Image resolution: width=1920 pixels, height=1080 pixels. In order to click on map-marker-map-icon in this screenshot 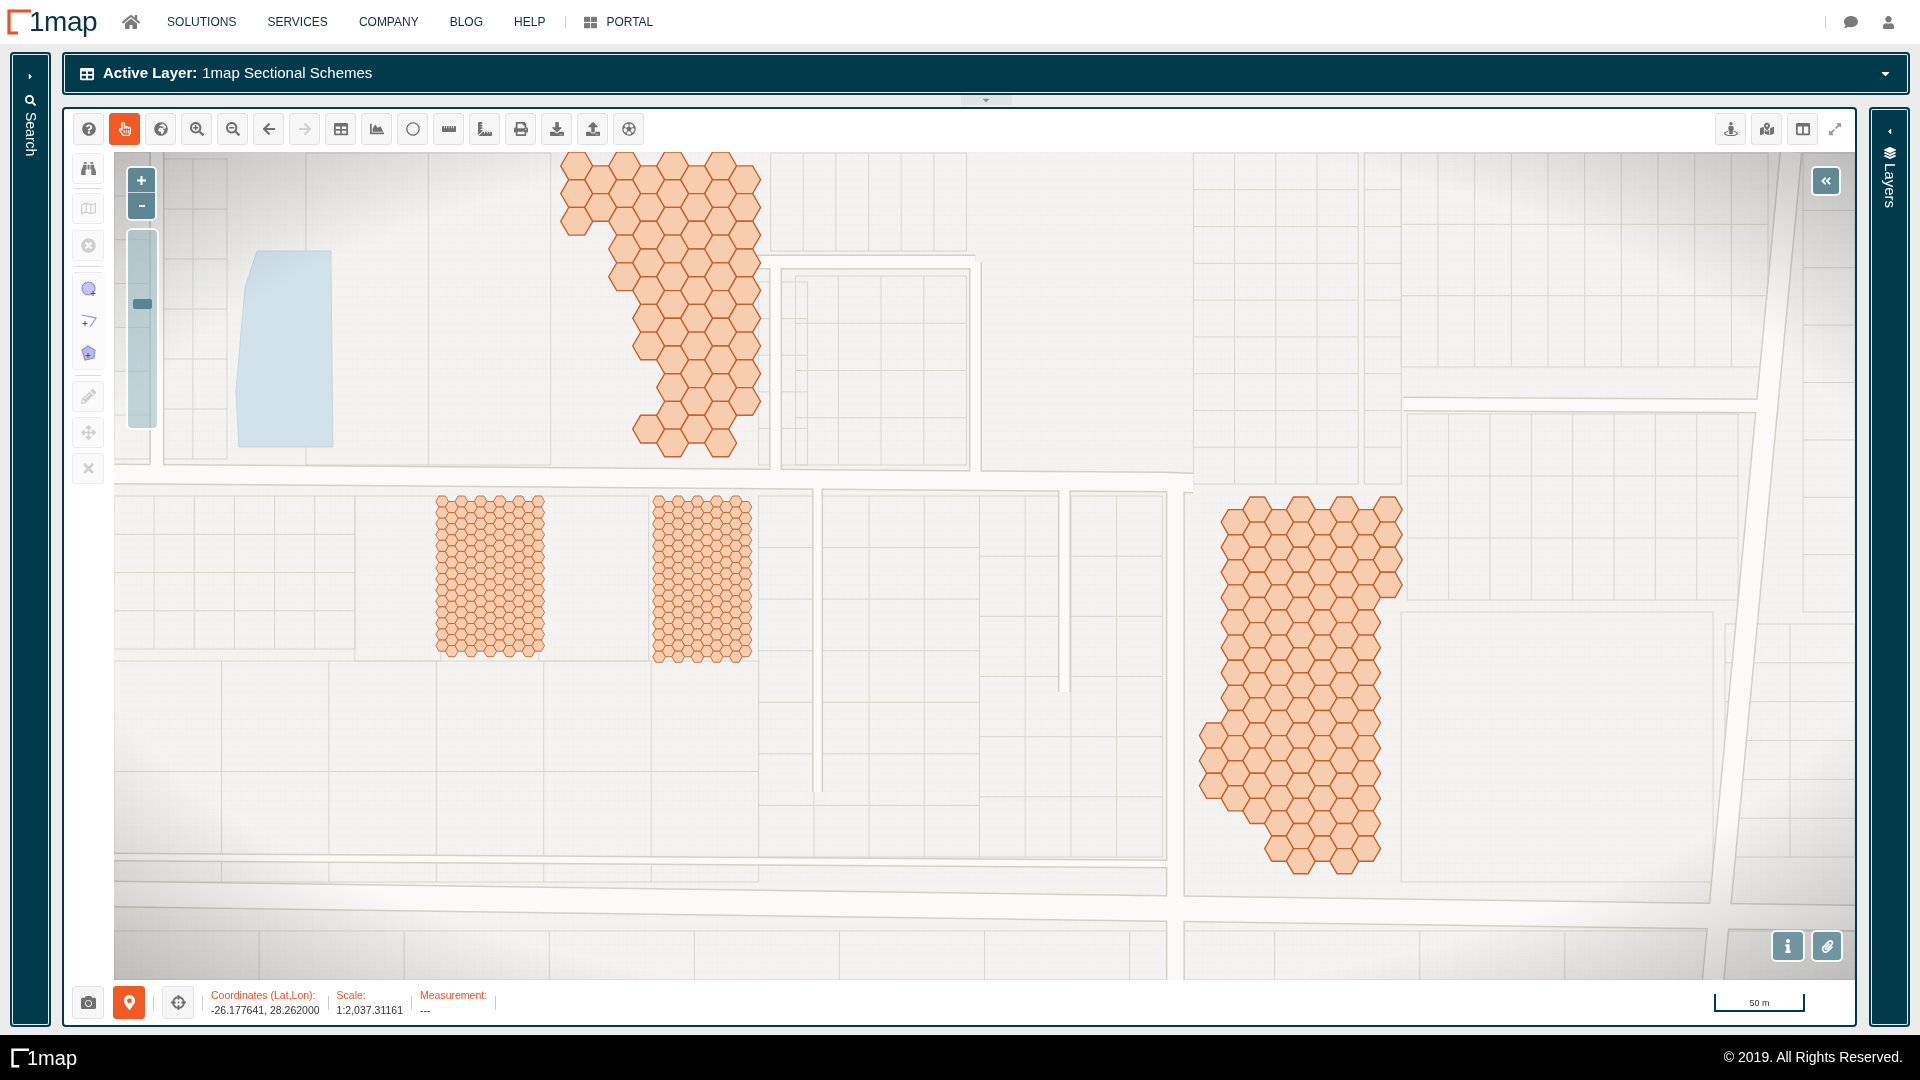, I will do `click(1766, 129)`.